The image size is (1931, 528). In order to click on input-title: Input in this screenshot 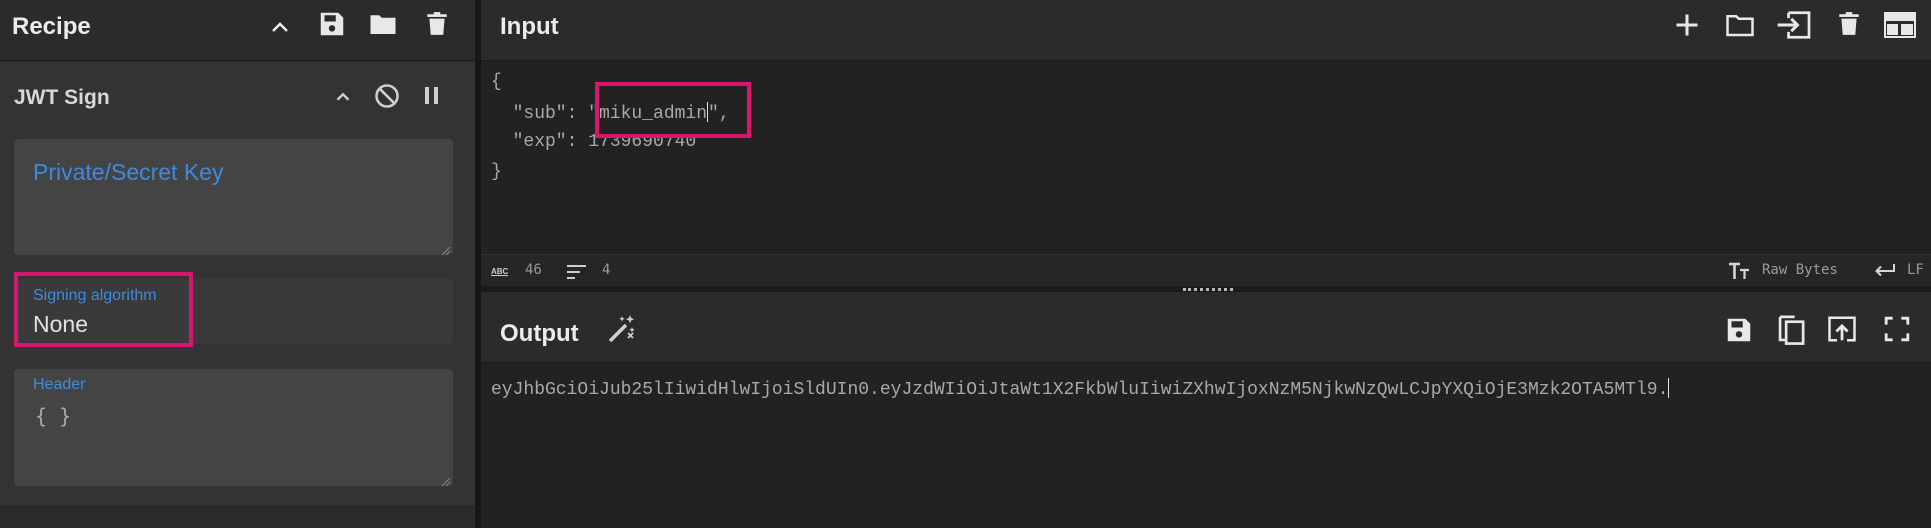, I will do `click(529, 26)`.